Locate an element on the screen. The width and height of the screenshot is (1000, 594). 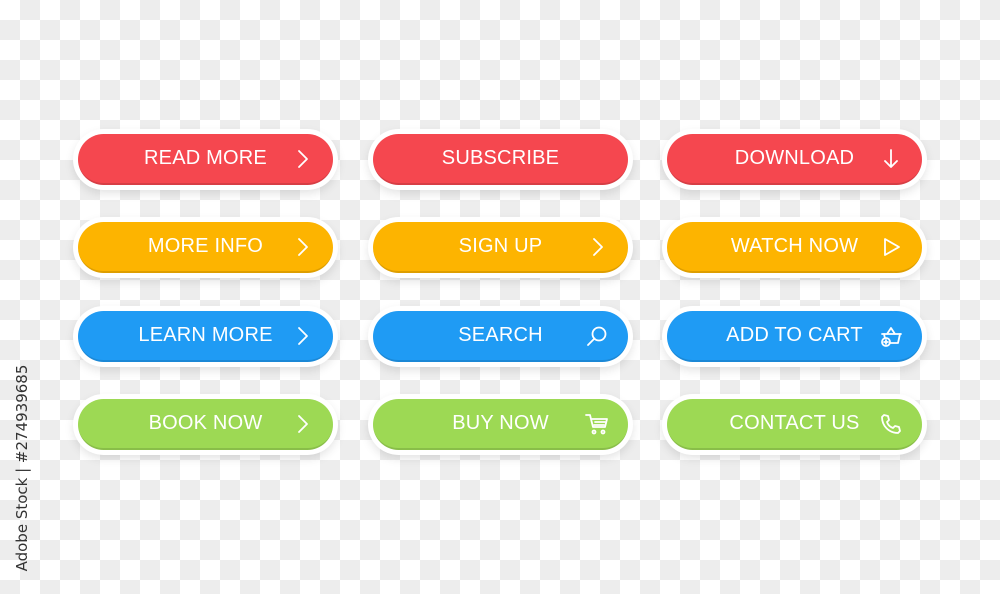
book-now-button: BOOK NOW is located at coordinates (205, 424).